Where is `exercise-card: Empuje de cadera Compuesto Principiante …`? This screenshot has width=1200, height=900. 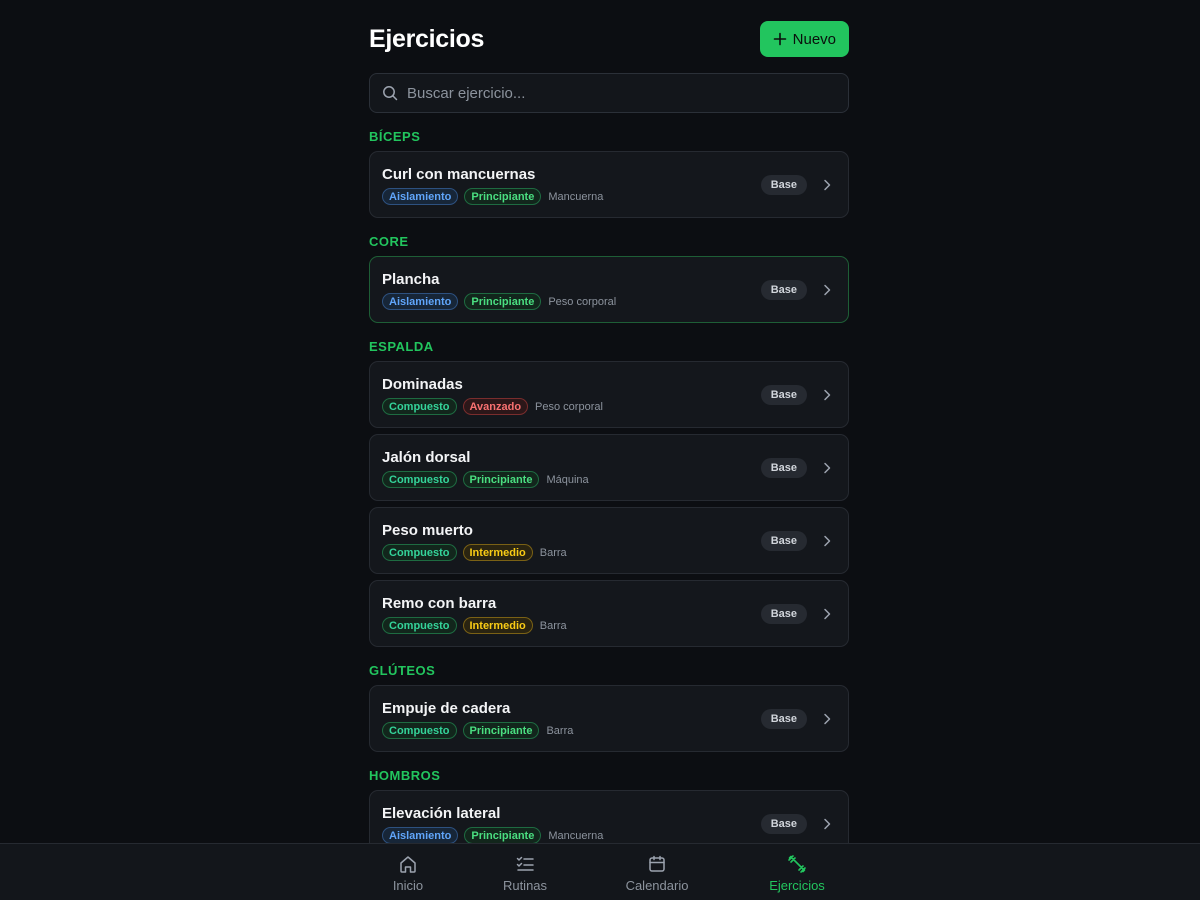
exercise-card: Empuje de cadera Compuesto Principiante … is located at coordinates (609, 718).